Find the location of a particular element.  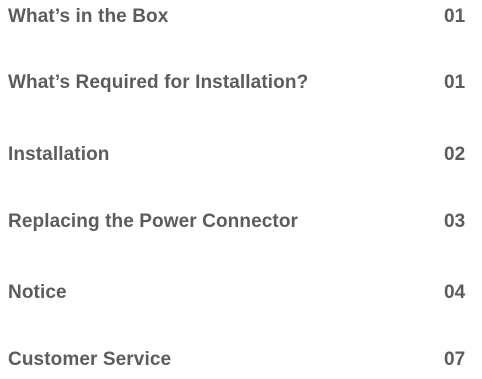

toc-entry-title: What’s Required for Installation? is located at coordinates (158, 82).